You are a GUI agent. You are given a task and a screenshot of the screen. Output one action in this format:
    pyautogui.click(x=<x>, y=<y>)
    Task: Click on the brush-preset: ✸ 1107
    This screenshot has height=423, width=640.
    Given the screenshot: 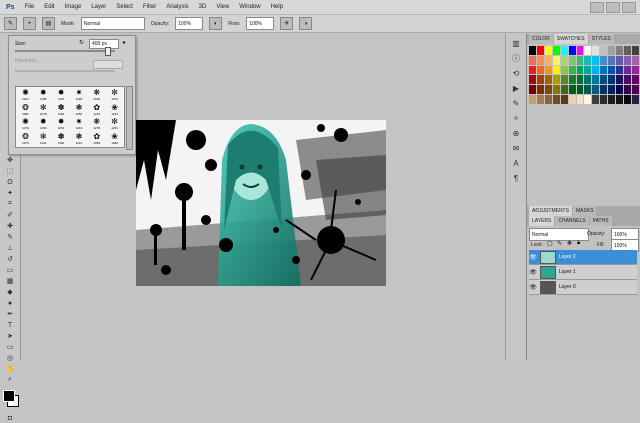 What is the action you would take?
    pyautogui.click(x=61, y=95)
    